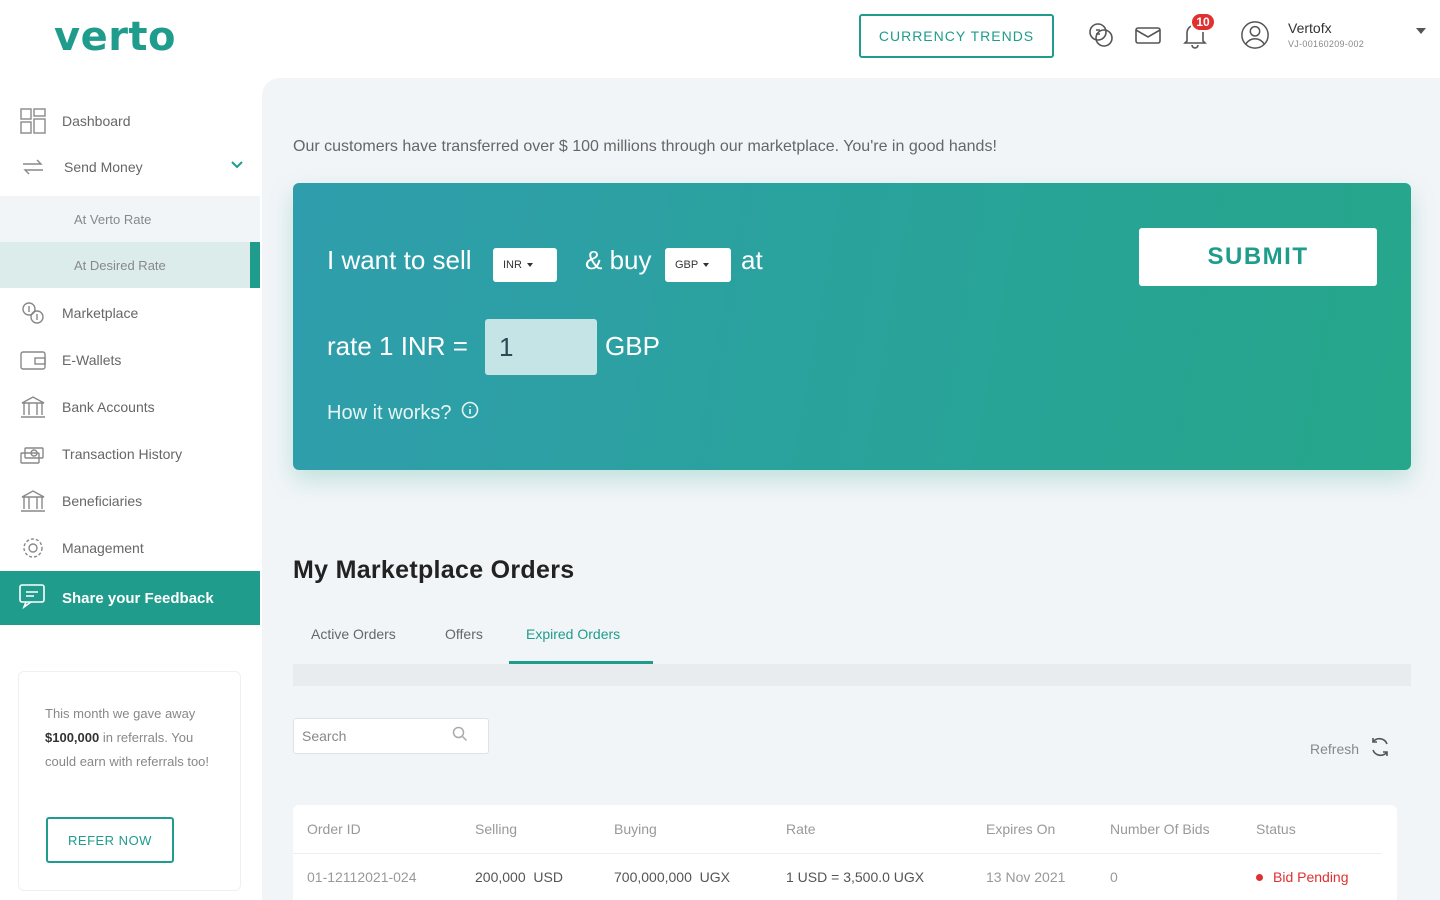 This screenshot has height=900, width=1440. I want to click on column-header-buying: Buying, so click(635, 829).